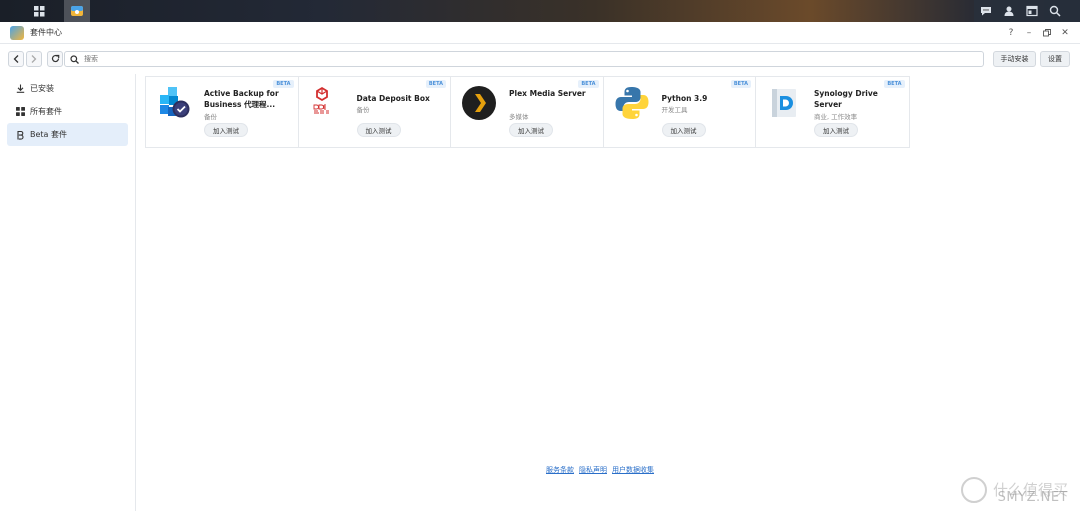 Image resolution: width=1080 pixels, height=511 pixels. Describe the element at coordinates (20, 112) in the screenshot. I see `grid-icon` at that location.